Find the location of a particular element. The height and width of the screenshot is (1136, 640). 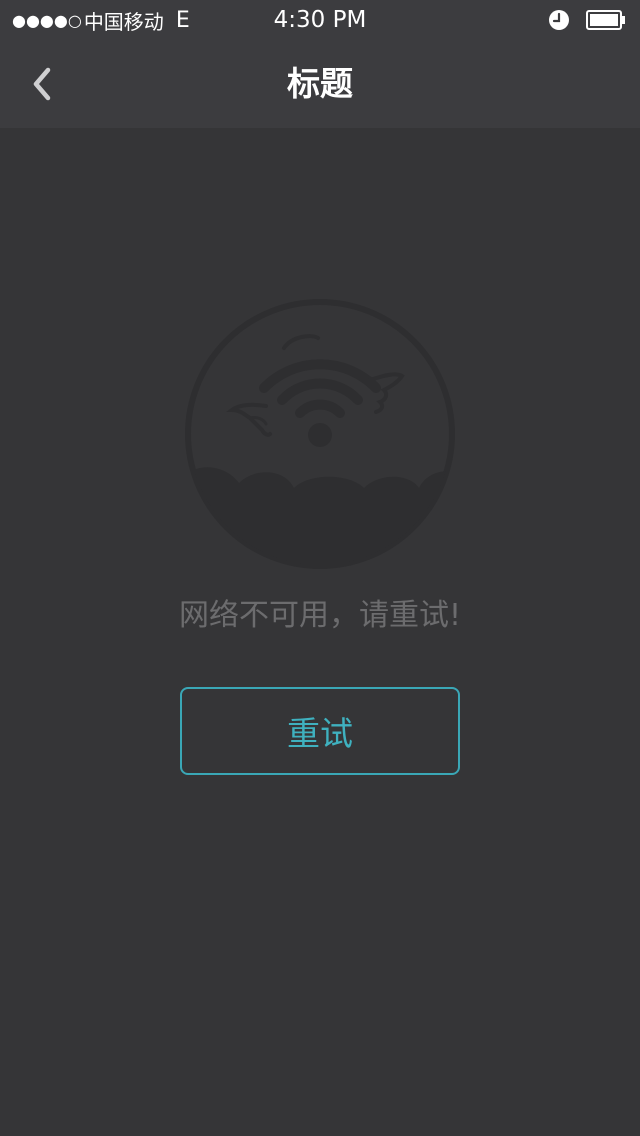

retry-button: 重试 is located at coordinates (320, 731).